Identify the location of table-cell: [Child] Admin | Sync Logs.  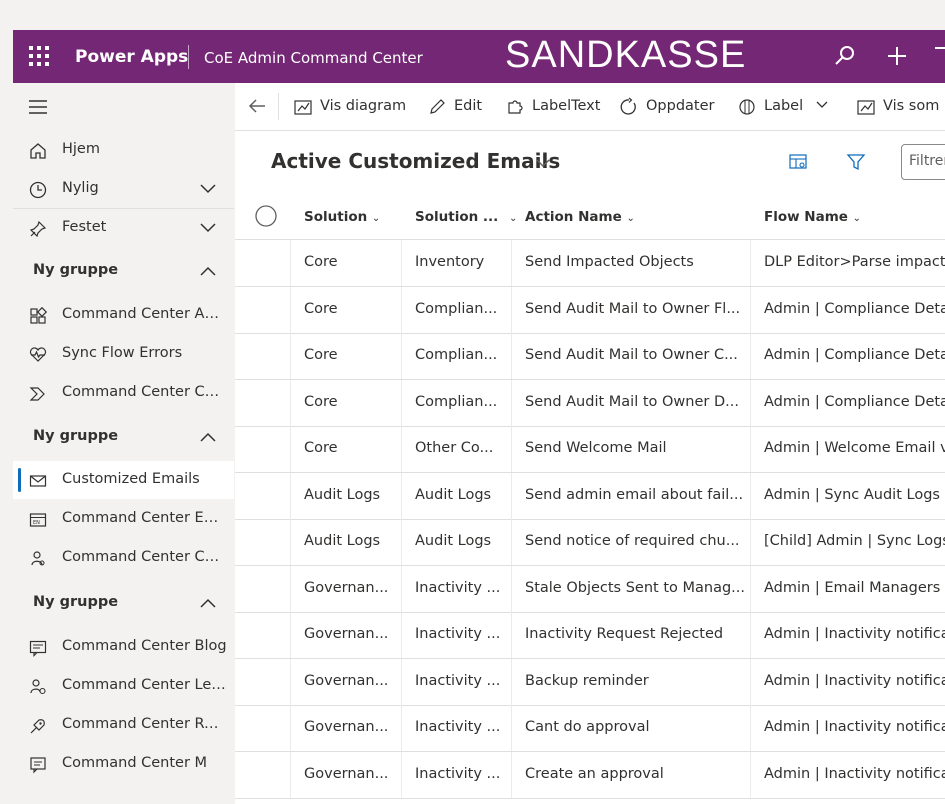
(854, 541).